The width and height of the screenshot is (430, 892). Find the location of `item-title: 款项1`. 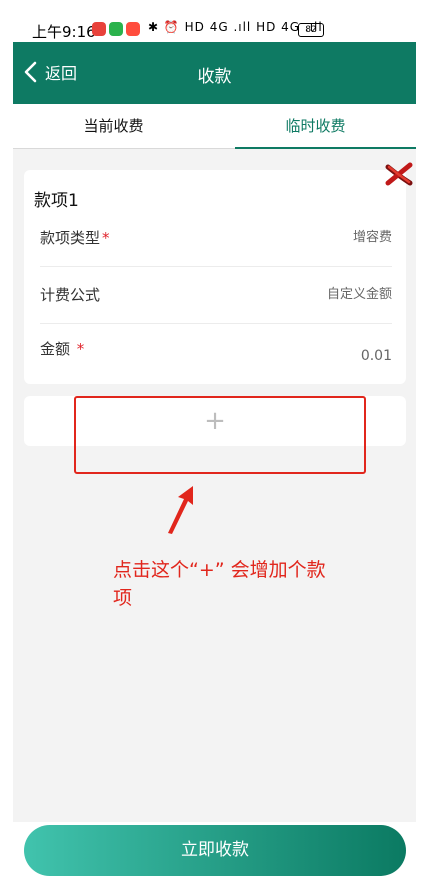

item-title: 款项1 is located at coordinates (56, 201).